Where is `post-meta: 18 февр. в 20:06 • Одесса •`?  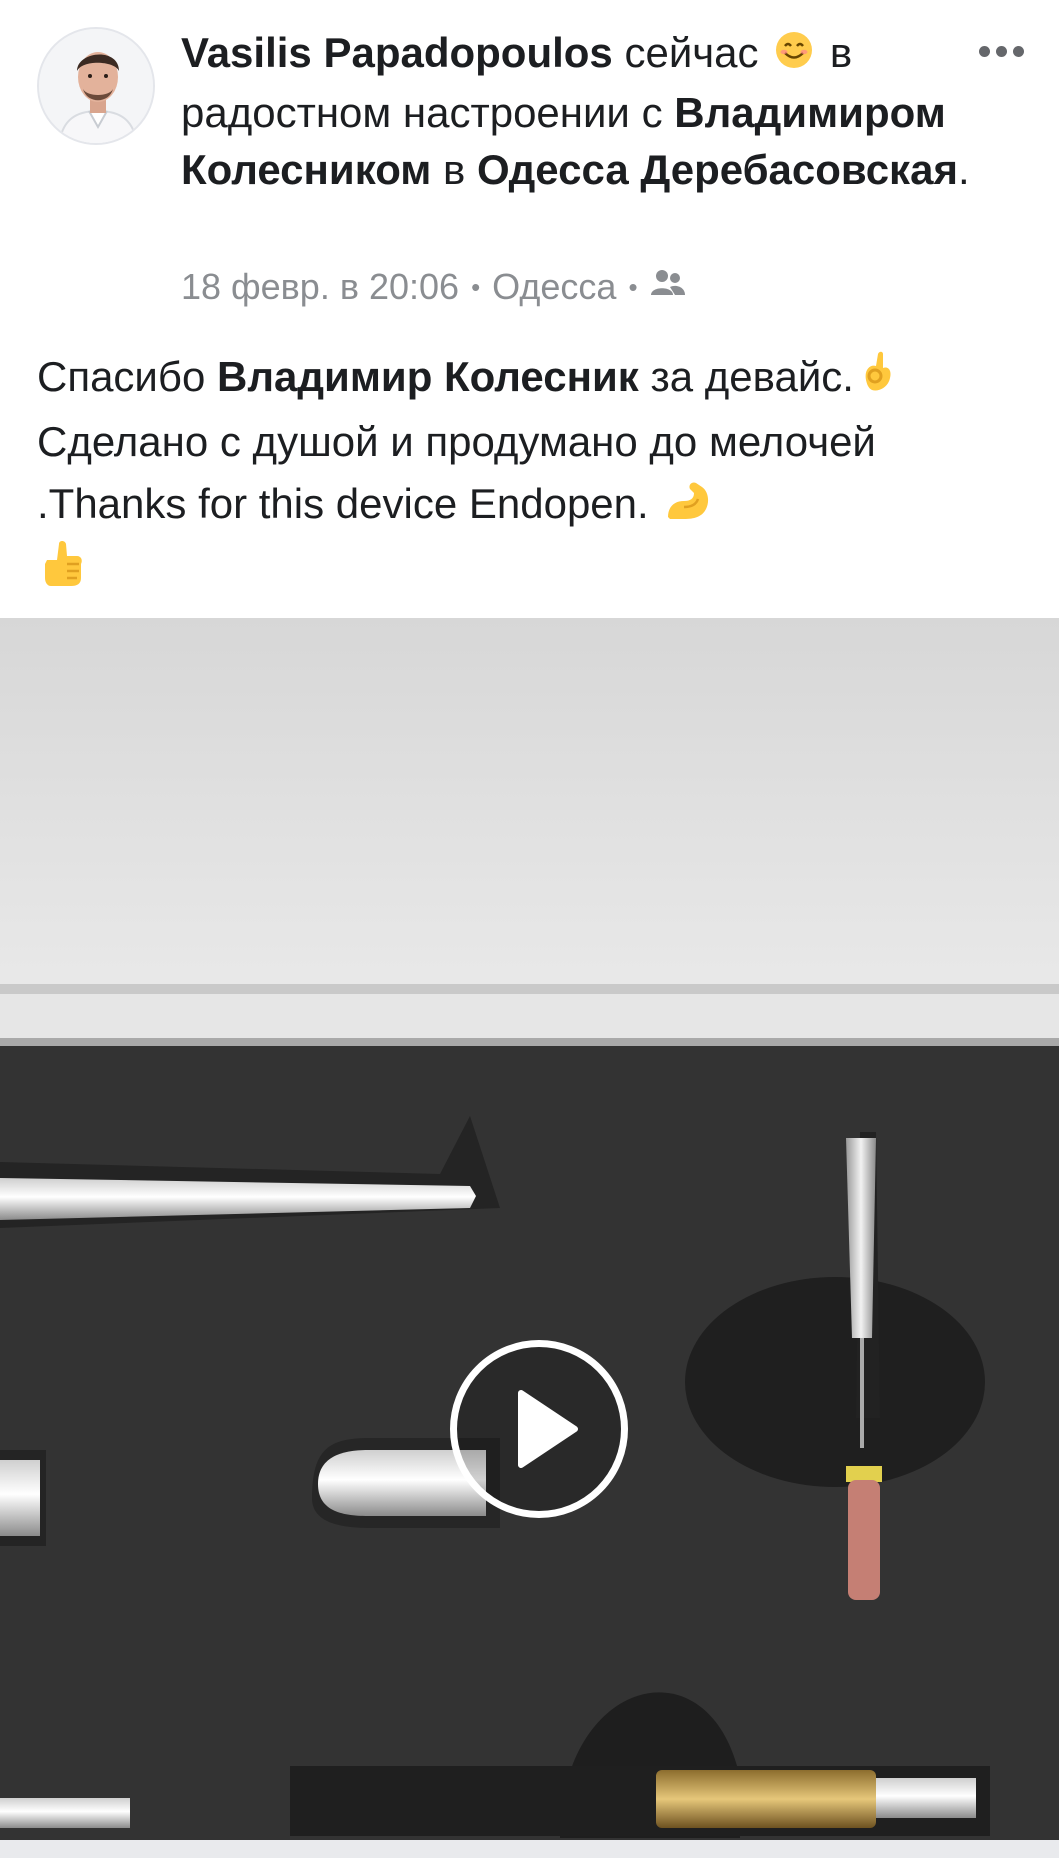 post-meta: 18 февр. в 20:06 • Одесса • is located at coordinates (433, 287).